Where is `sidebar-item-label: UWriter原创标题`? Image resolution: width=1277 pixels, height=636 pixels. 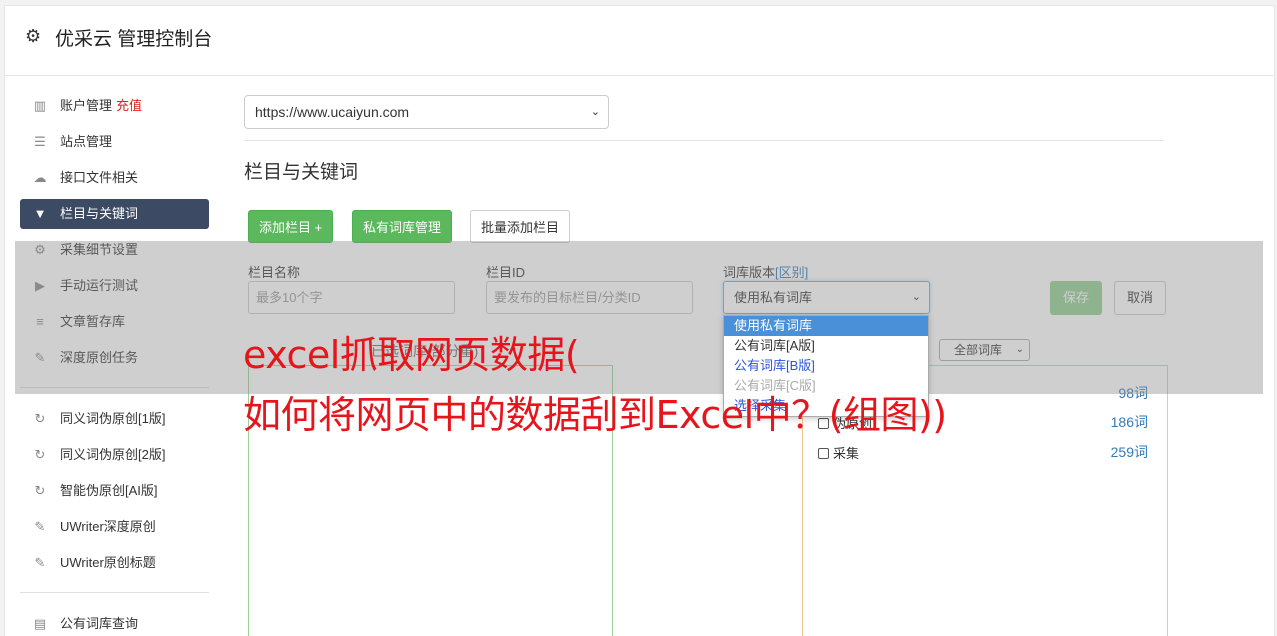
sidebar-item-label: UWriter原创标题 is located at coordinates (108, 562).